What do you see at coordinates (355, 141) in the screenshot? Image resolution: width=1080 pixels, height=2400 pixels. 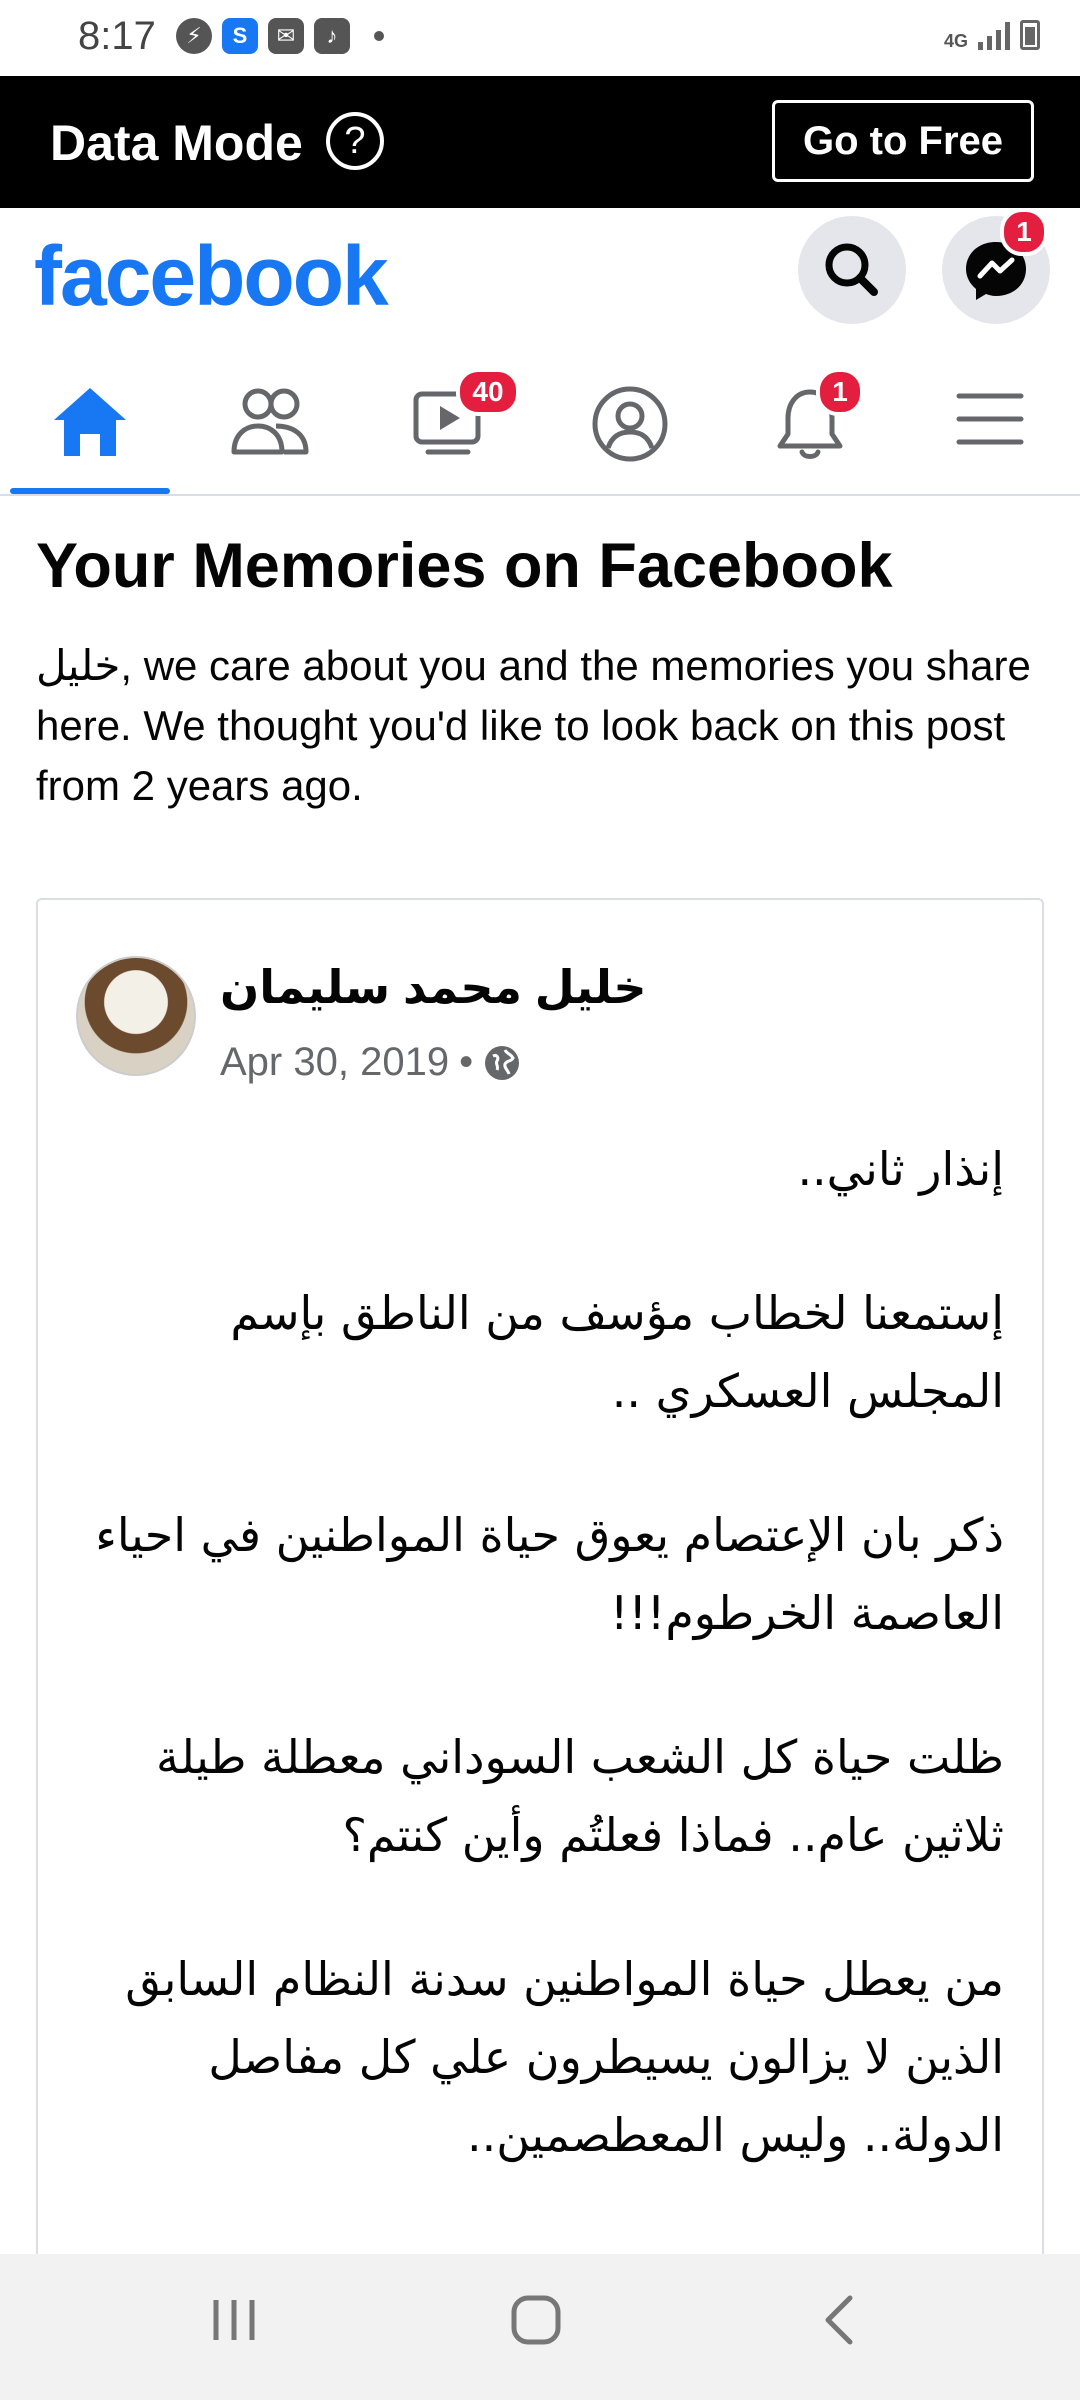 I see `help-icon: ?` at bounding box center [355, 141].